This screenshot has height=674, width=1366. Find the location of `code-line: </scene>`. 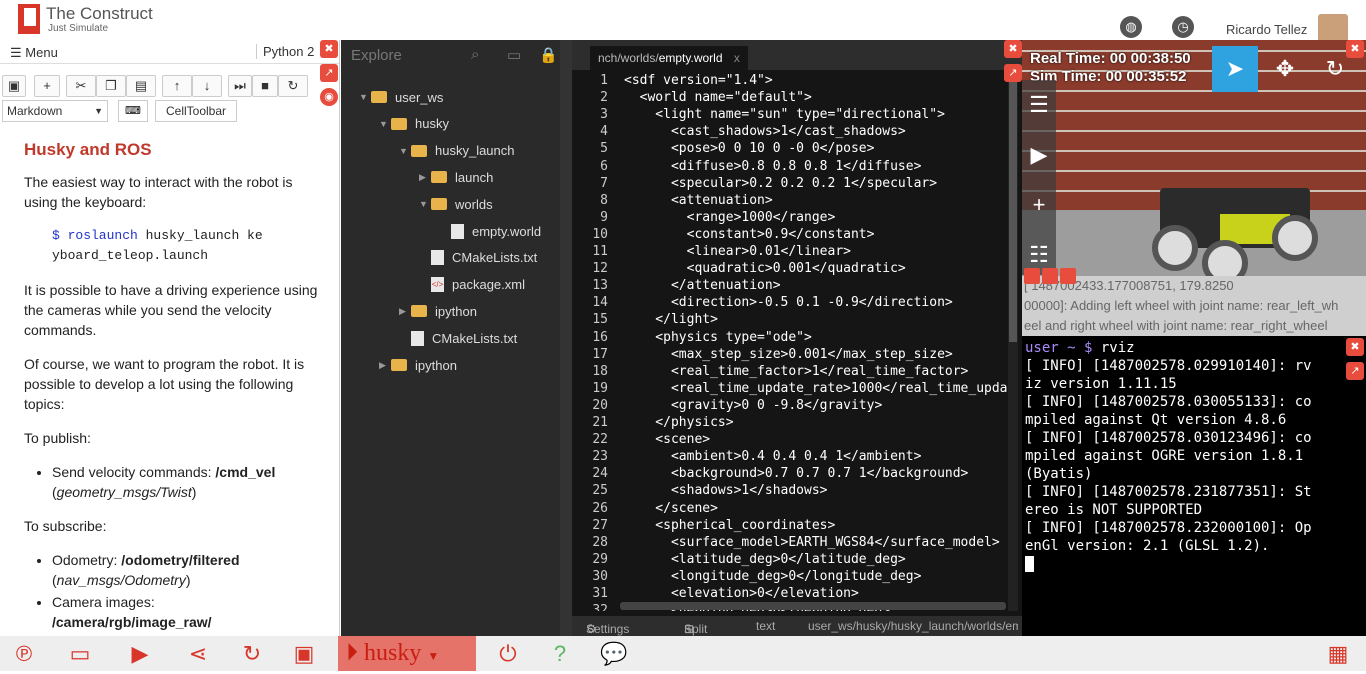

code-line: </scene> is located at coordinates (671, 508).